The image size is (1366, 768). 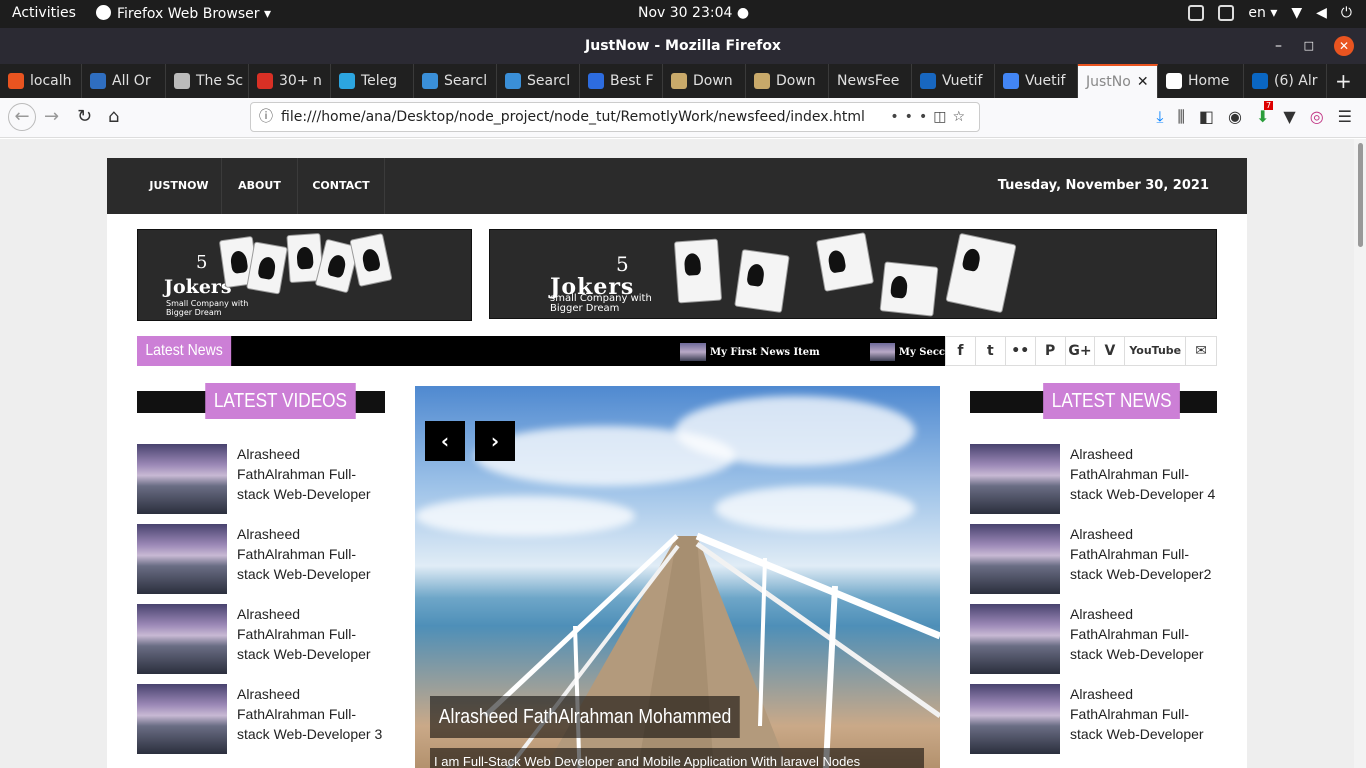 I want to click on slide-title: Alrasheed FathAlrahman Mohammed, so click(x=585, y=717).